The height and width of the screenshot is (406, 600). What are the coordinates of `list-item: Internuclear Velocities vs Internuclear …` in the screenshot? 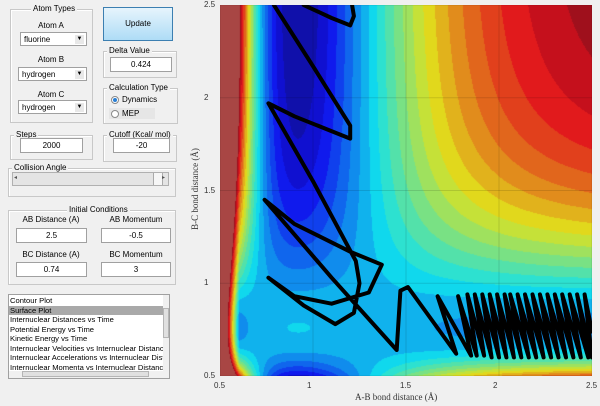 It's located at (88, 349).